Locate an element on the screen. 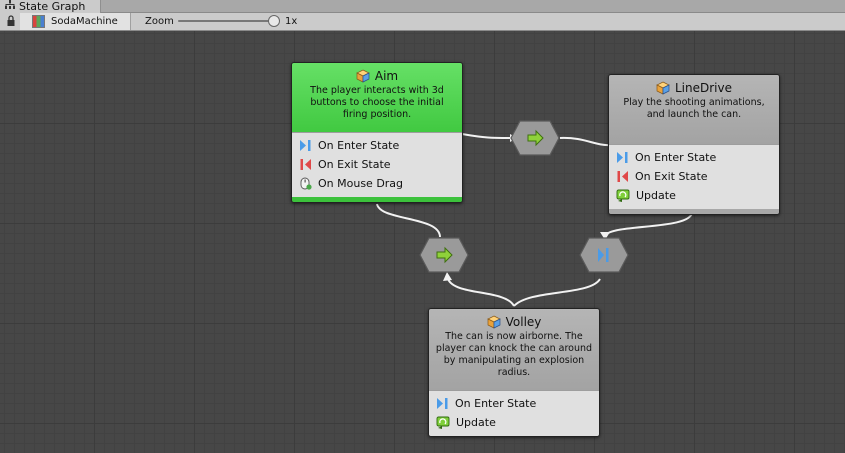  edge-arrowhead is located at coordinates (447, 276).